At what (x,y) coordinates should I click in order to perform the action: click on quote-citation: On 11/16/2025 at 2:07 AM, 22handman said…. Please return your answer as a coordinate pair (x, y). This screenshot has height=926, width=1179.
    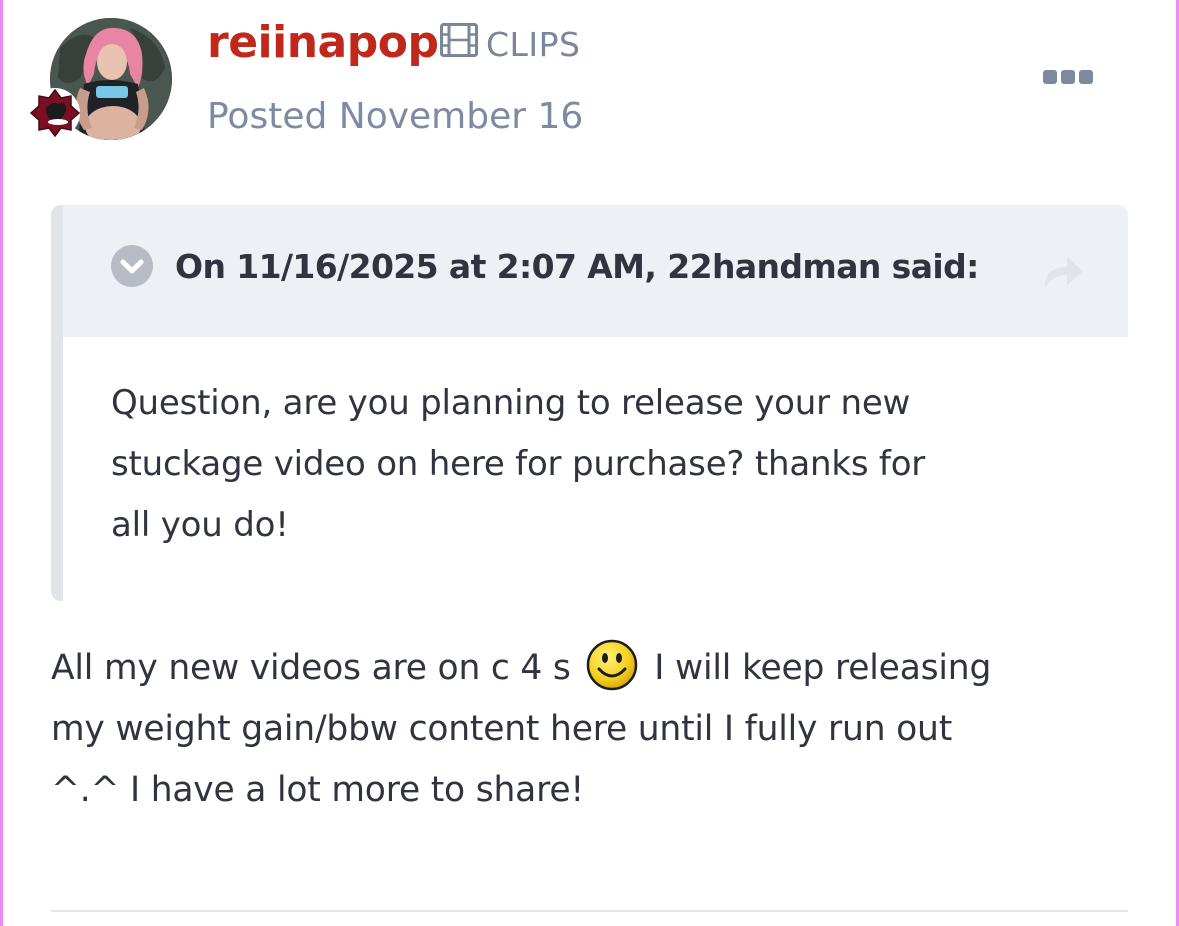
    Looking at the image, I should click on (577, 266).